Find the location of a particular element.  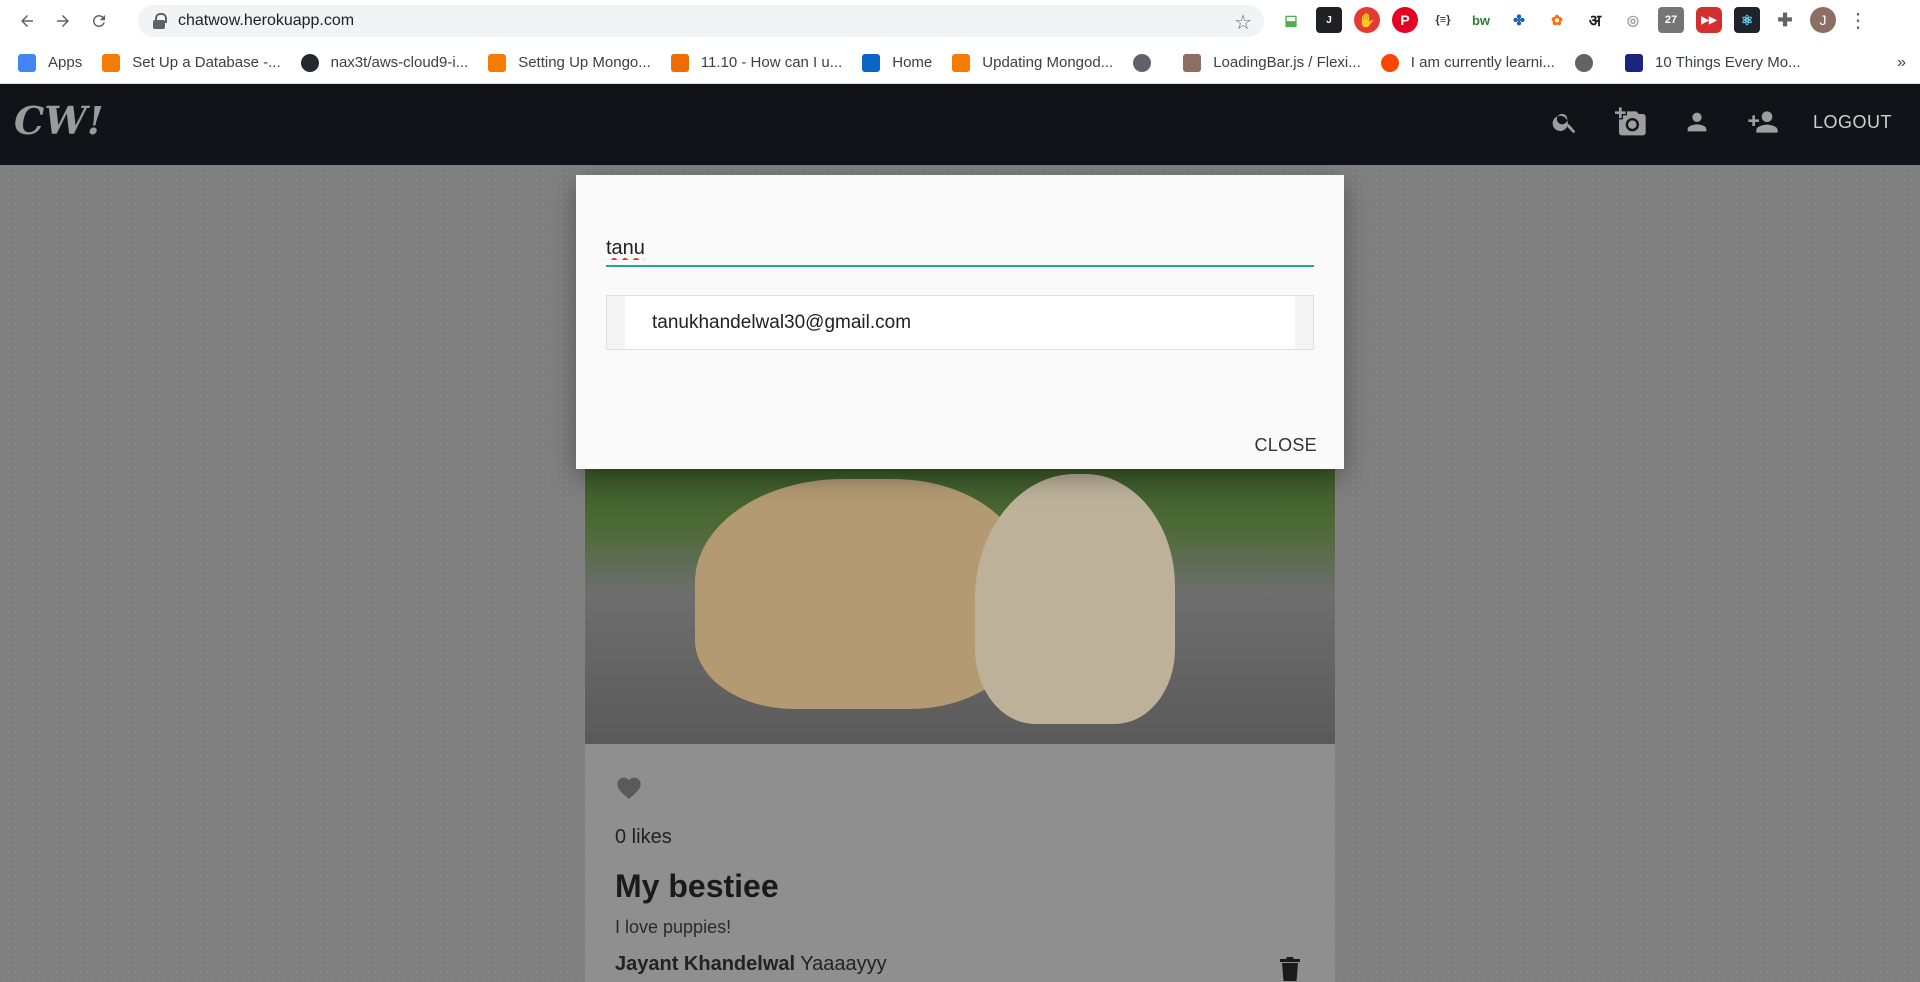

bookmark-item: Home is located at coordinates (897, 62).